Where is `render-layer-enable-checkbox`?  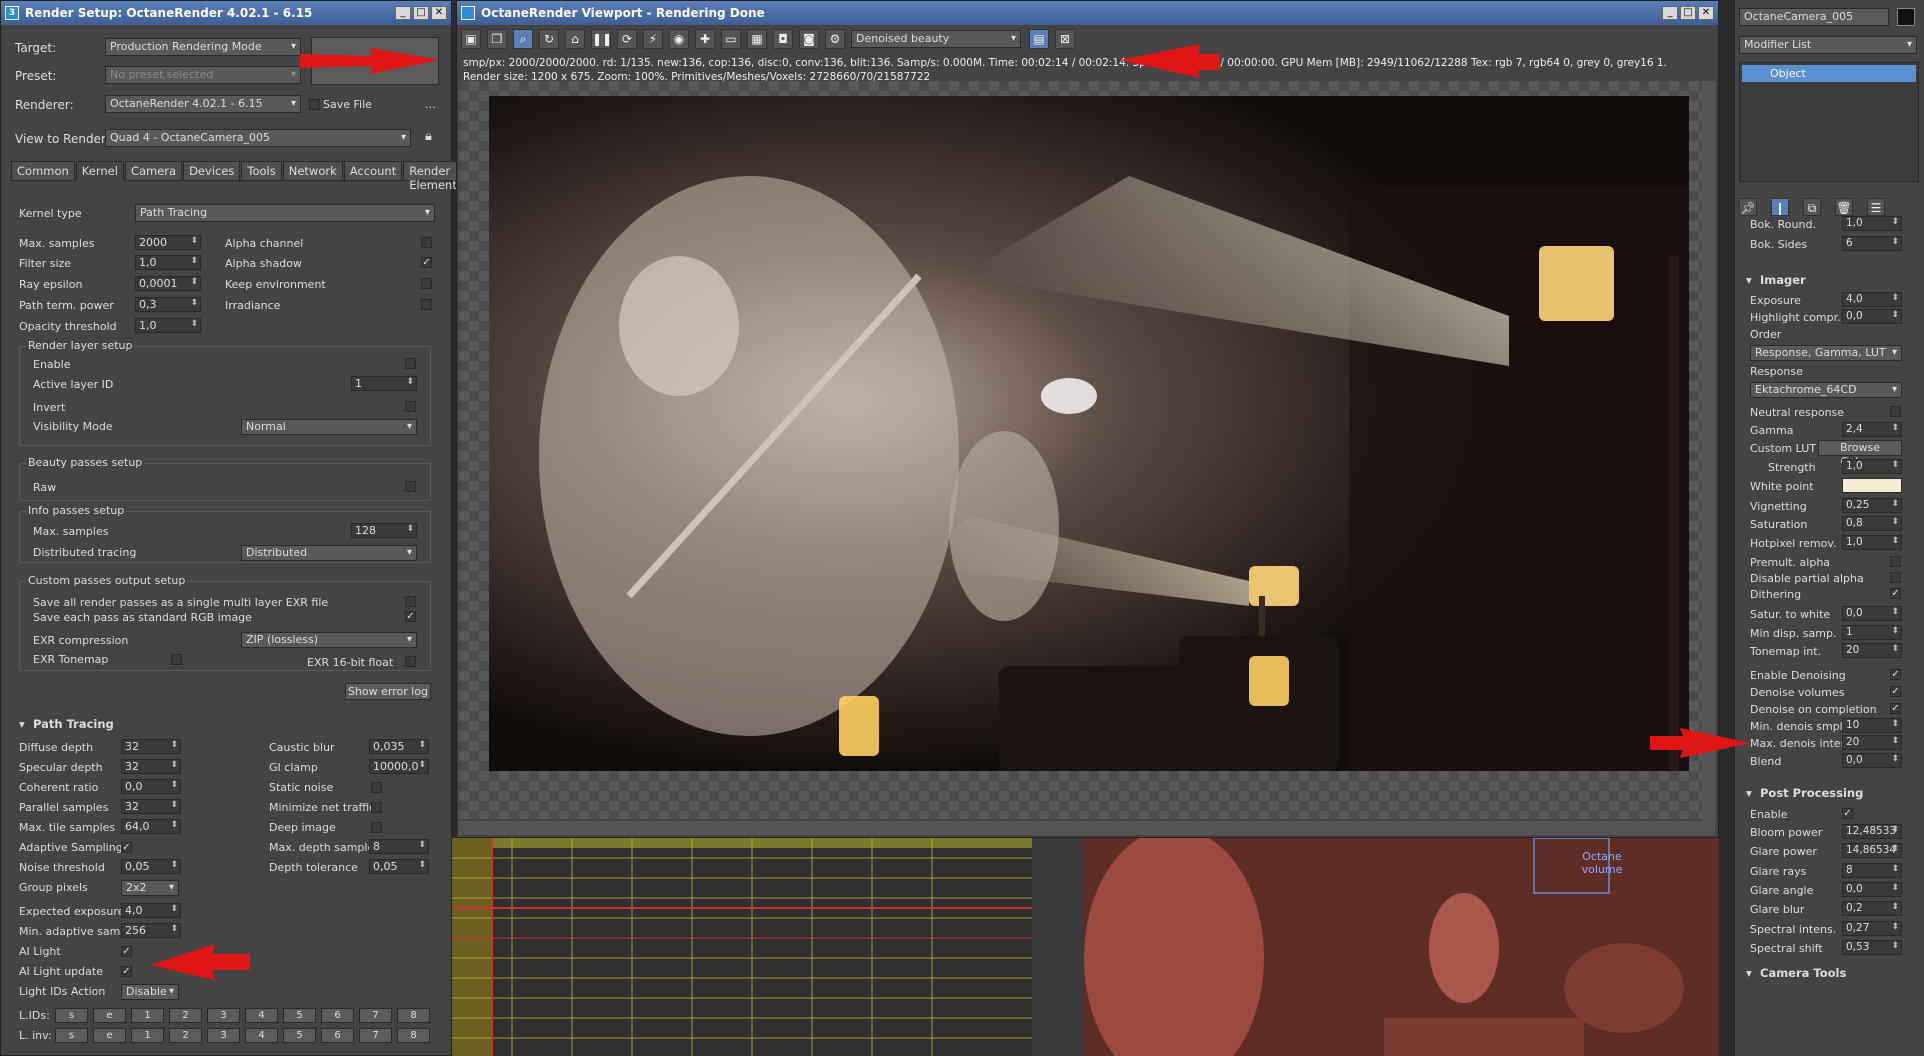 render-layer-enable-checkbox is located at coordinates (410, 363).